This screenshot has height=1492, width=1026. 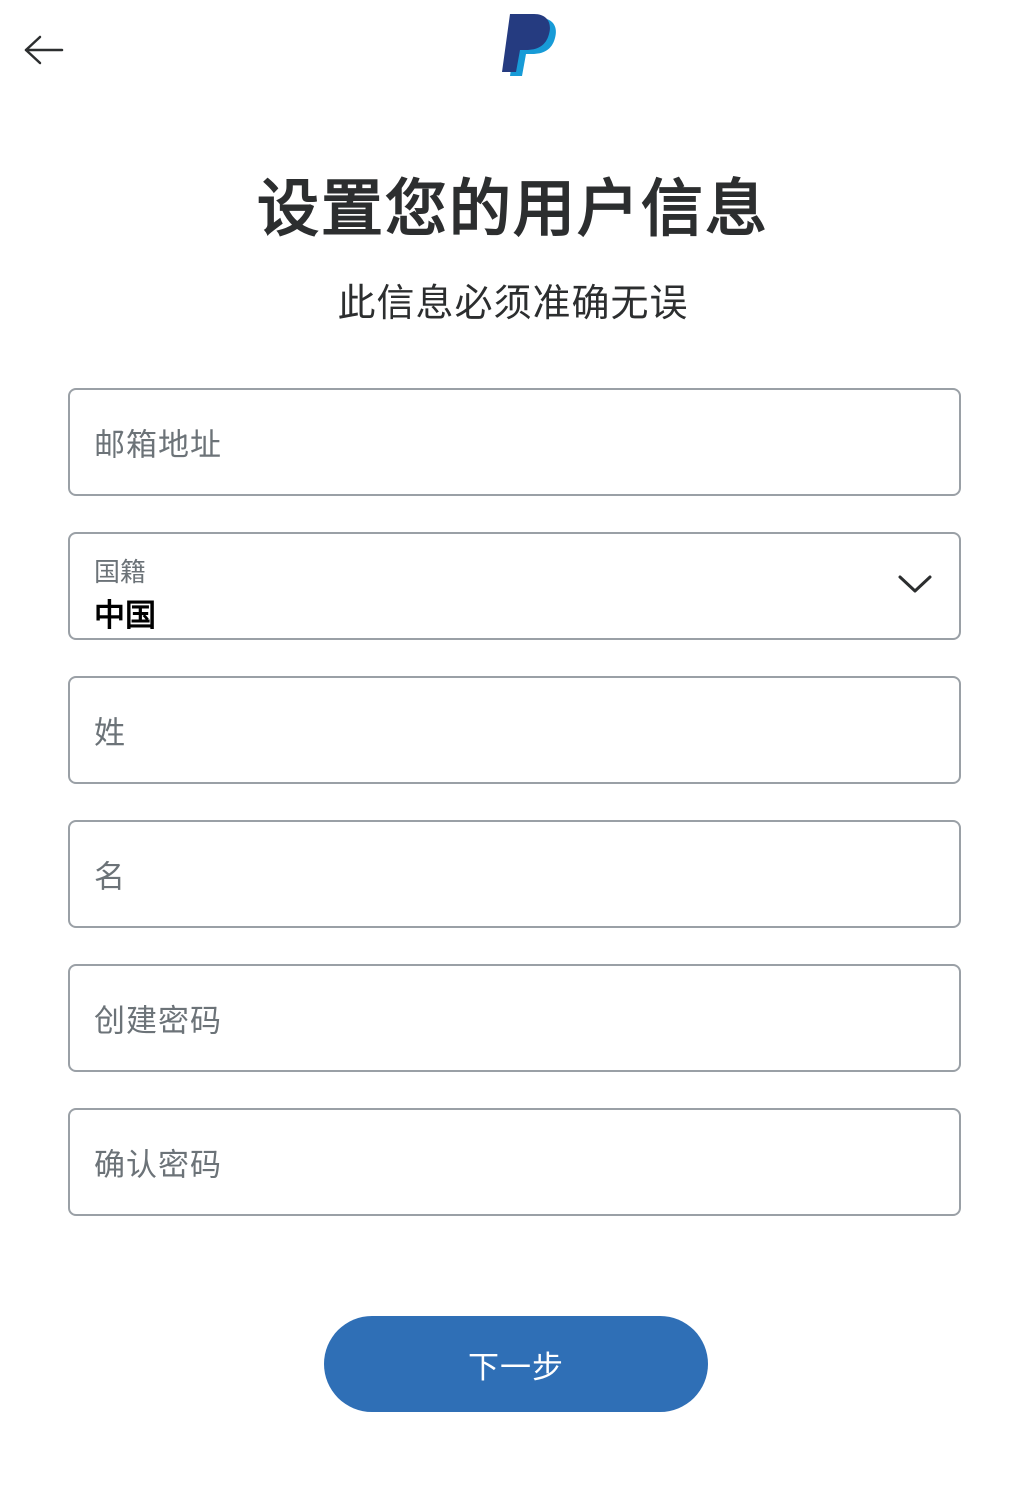 I want to click on nationality-select: 国籍 中国, so click(x=514, y=586).